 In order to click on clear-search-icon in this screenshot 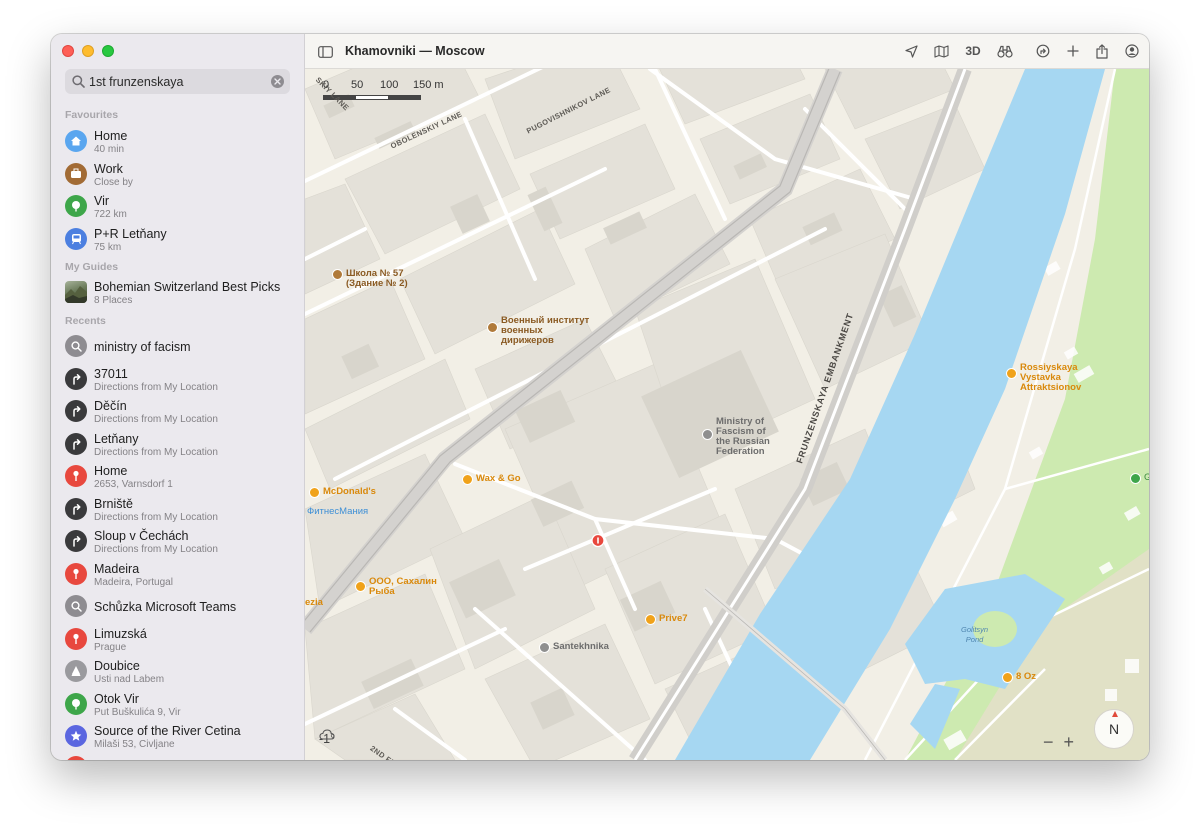, I will do `click(277, 81)`.